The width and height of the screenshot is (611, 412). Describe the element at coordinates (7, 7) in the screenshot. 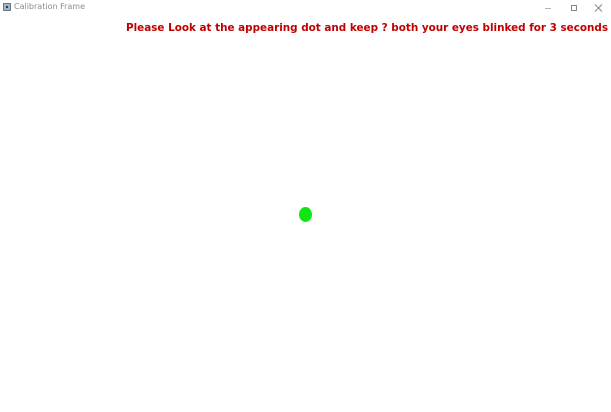

I see `app-icon` at that location.